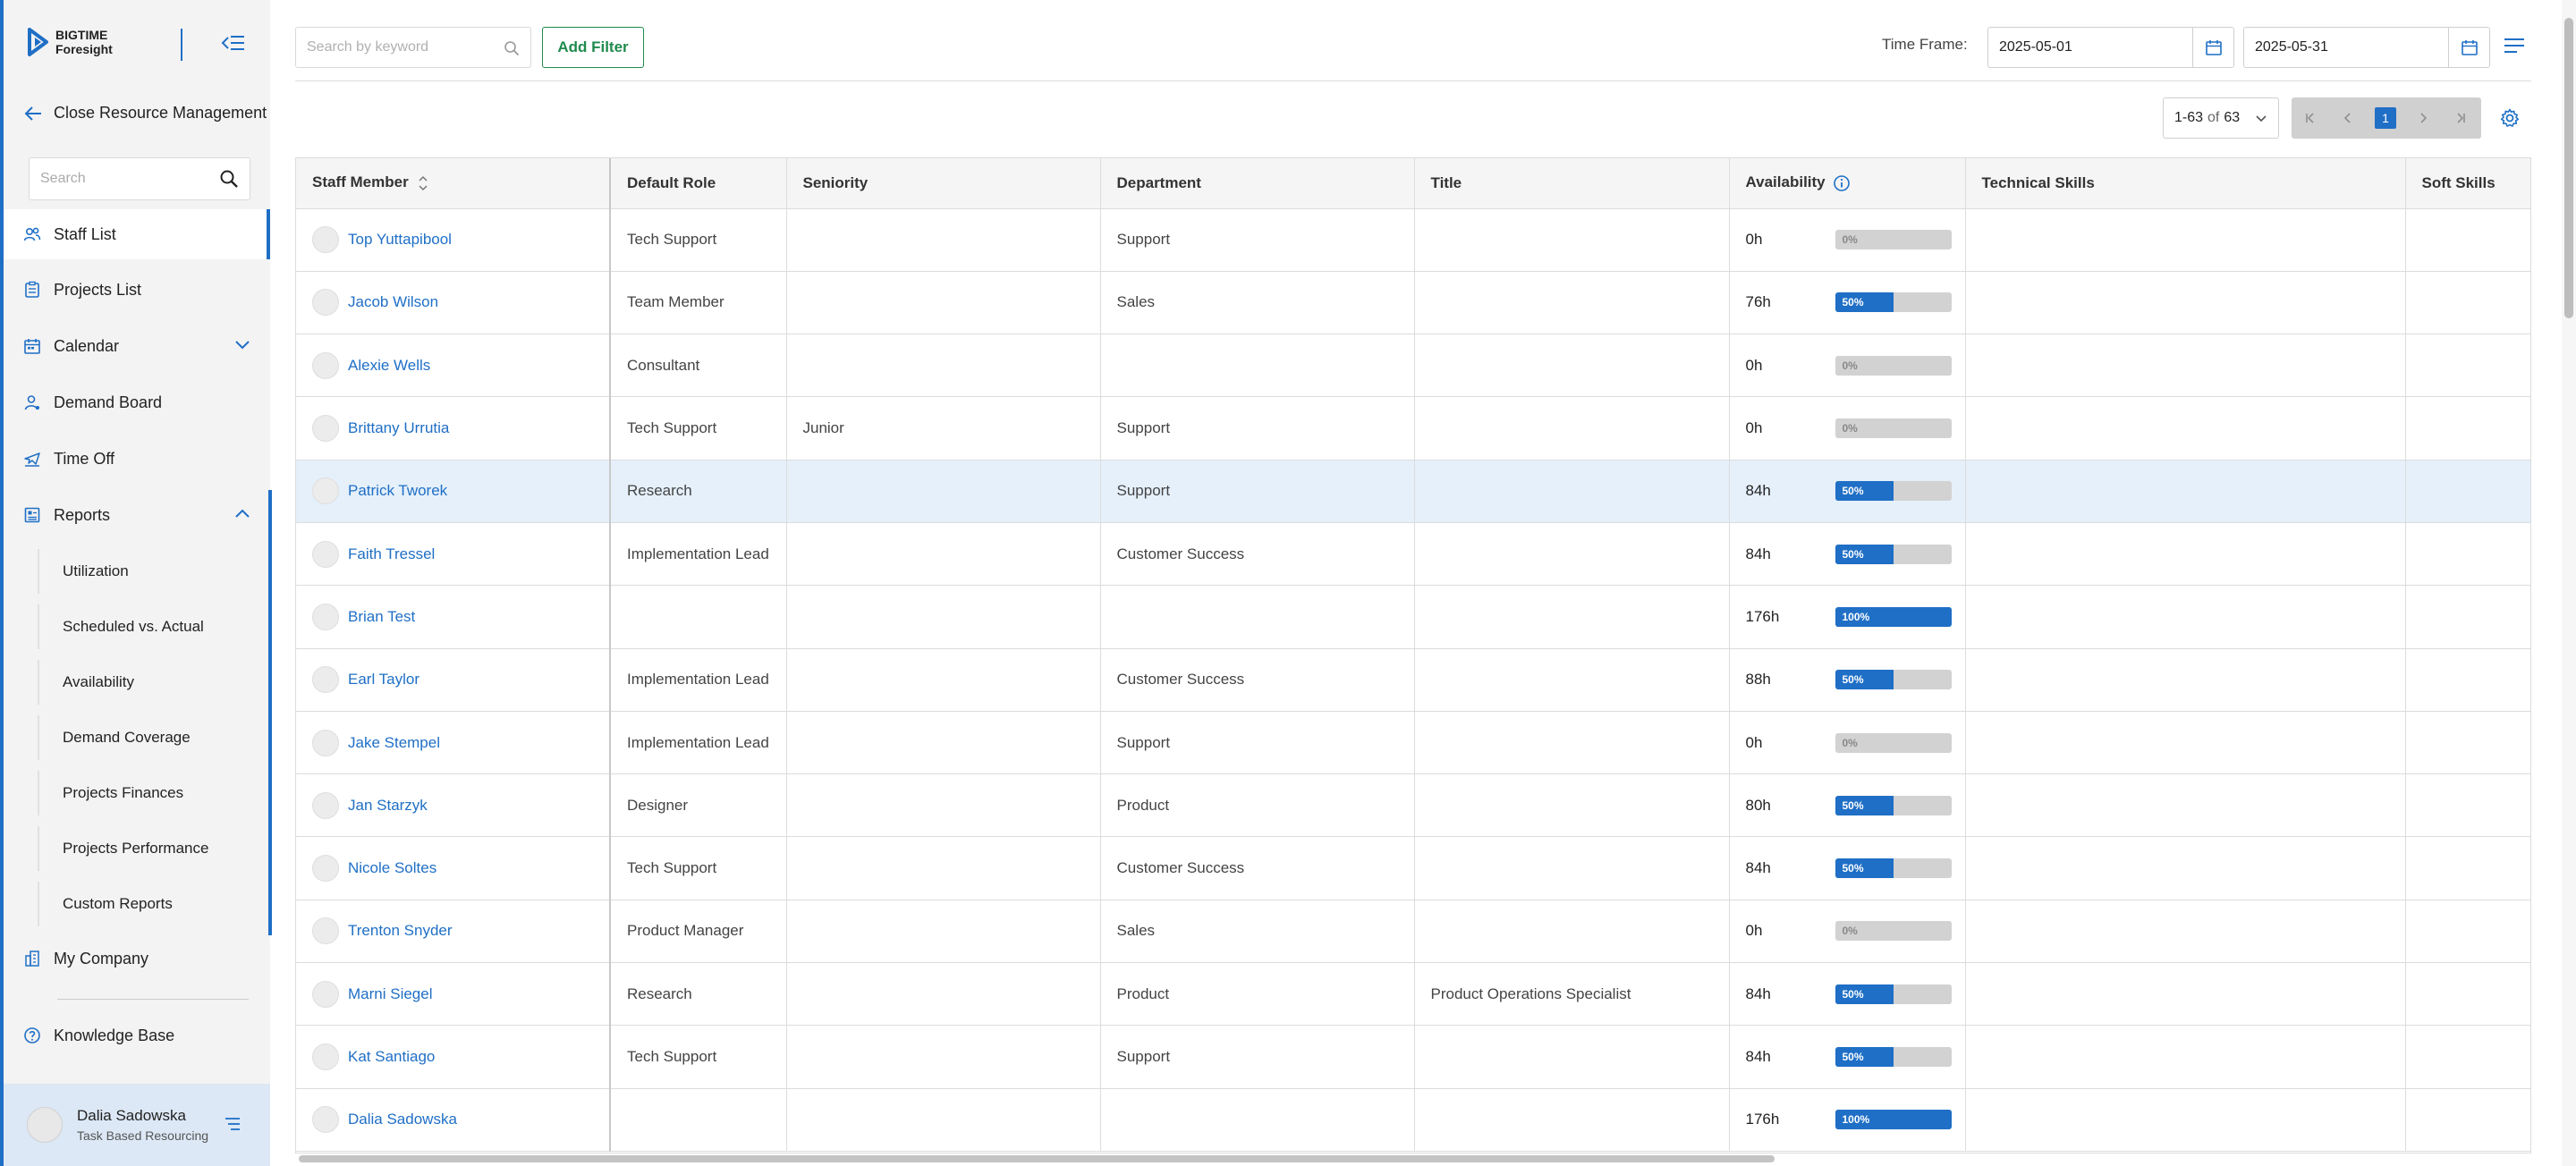 This screenshot has width=2576, height=1166. What do you see at coordinates (698, 491) in the screenshot?
I see `cell-default-role: Research` at bounding box center [698, 491].